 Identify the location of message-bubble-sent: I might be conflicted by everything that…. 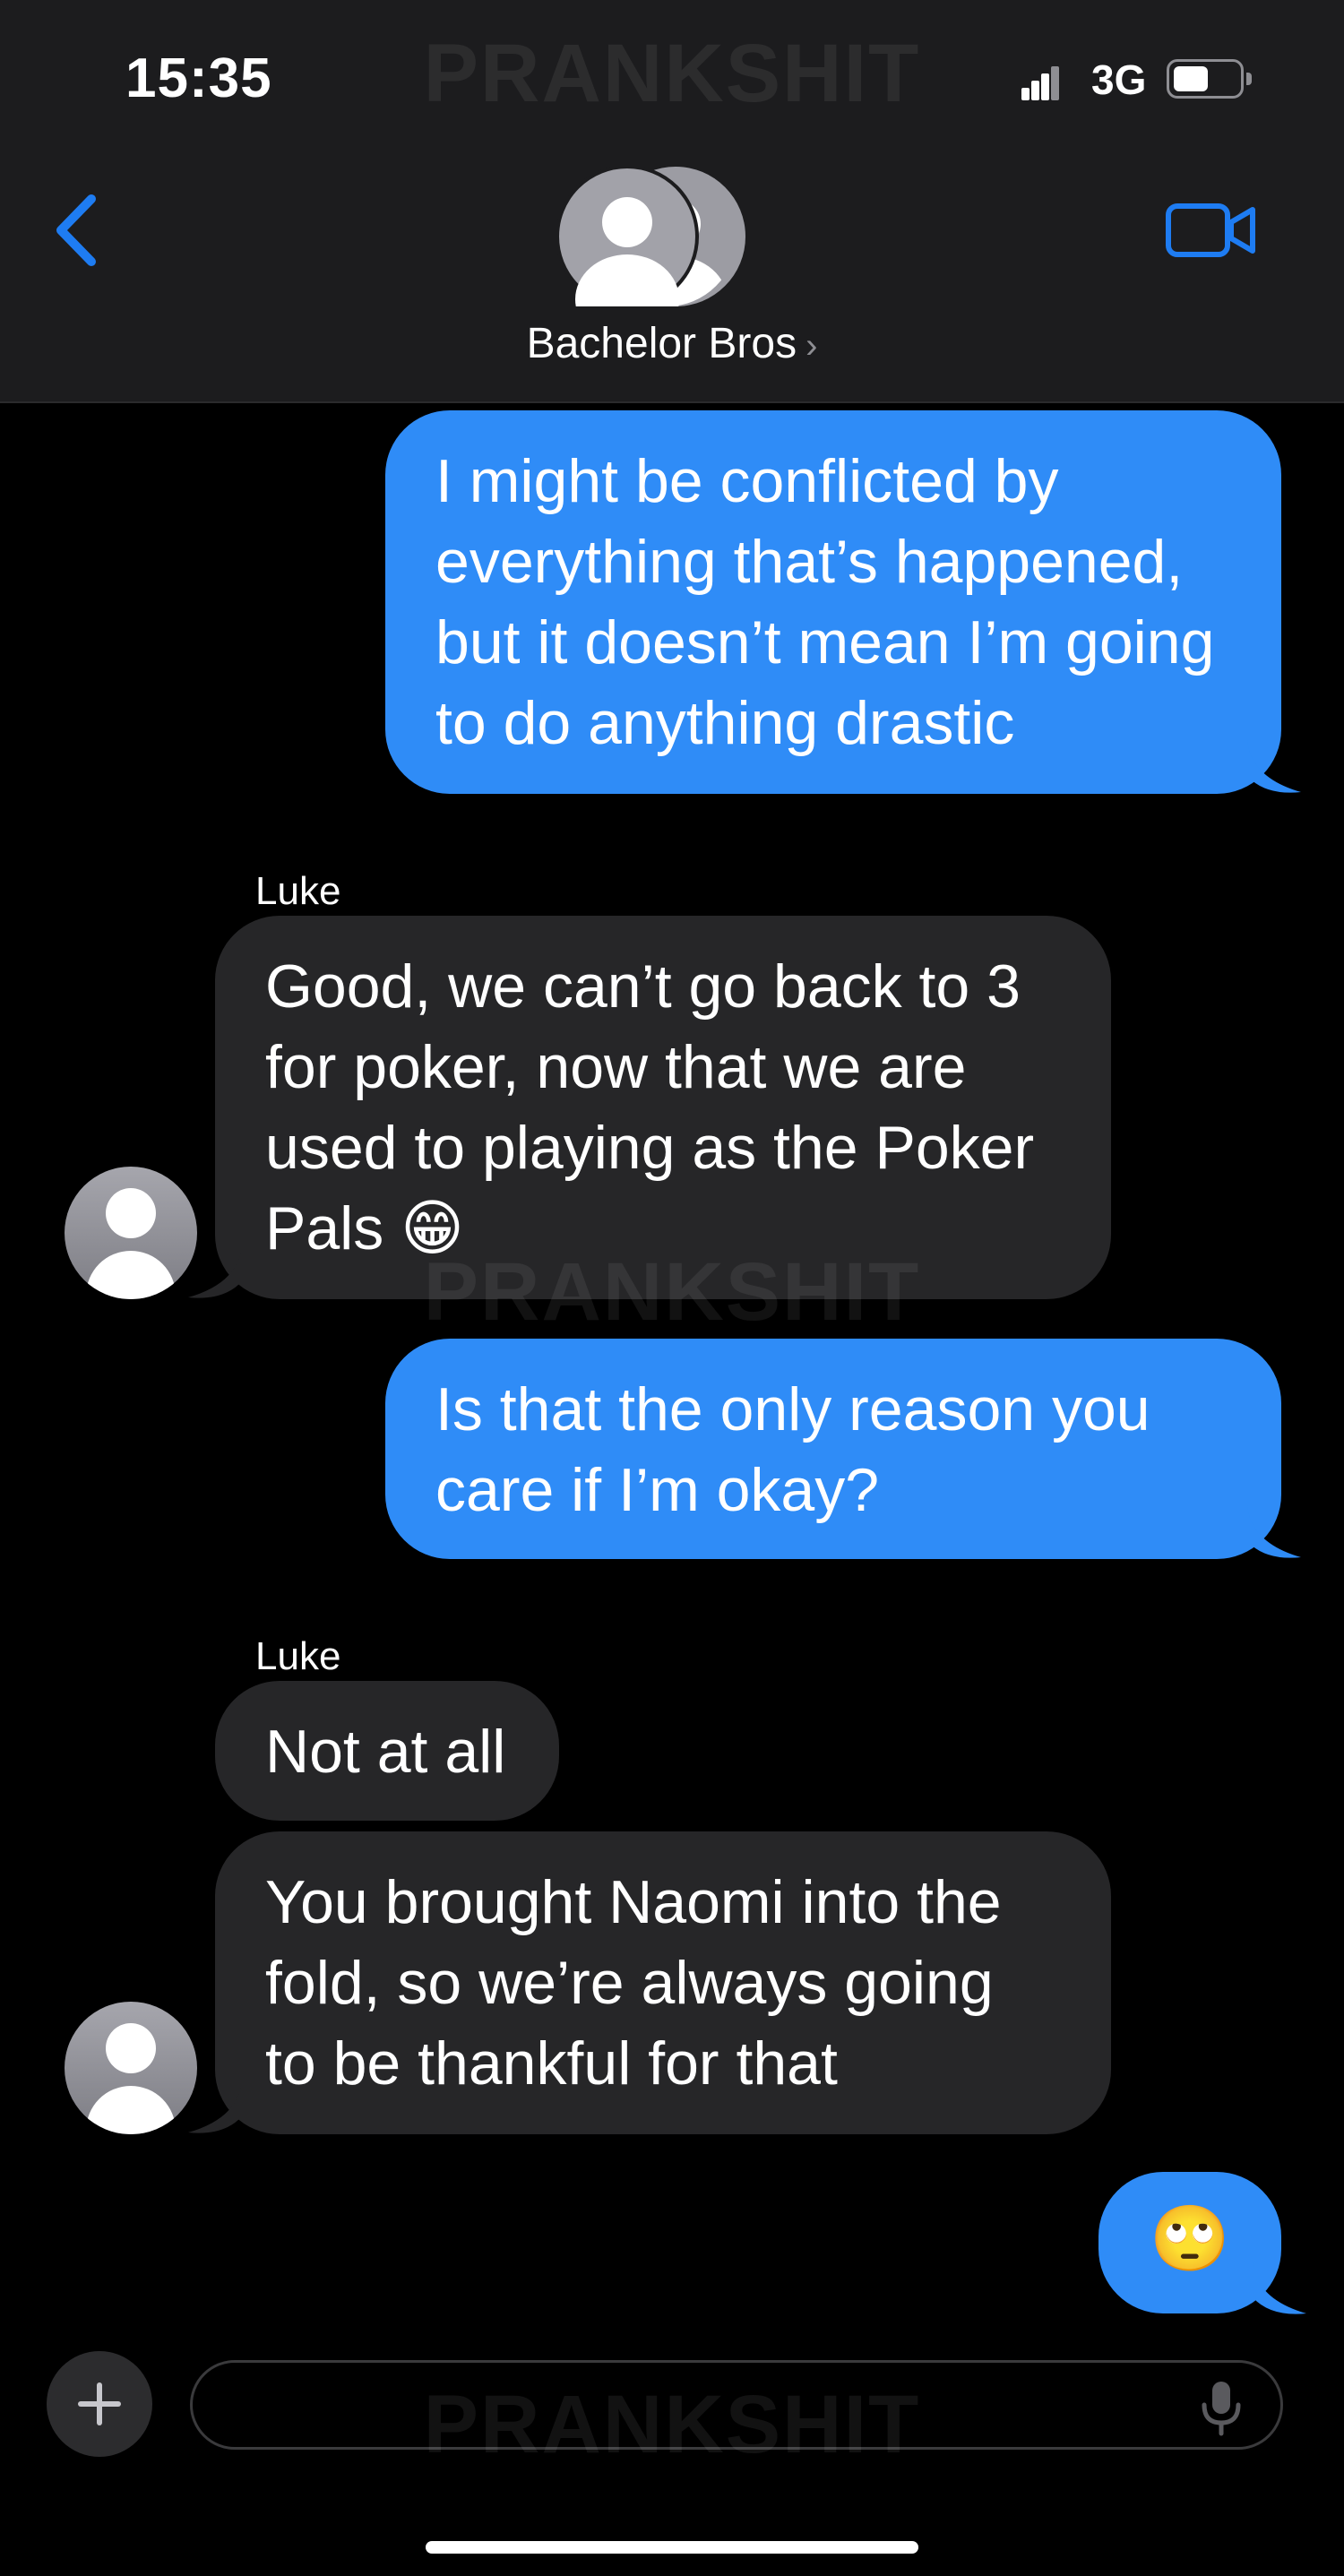
(833, 602).